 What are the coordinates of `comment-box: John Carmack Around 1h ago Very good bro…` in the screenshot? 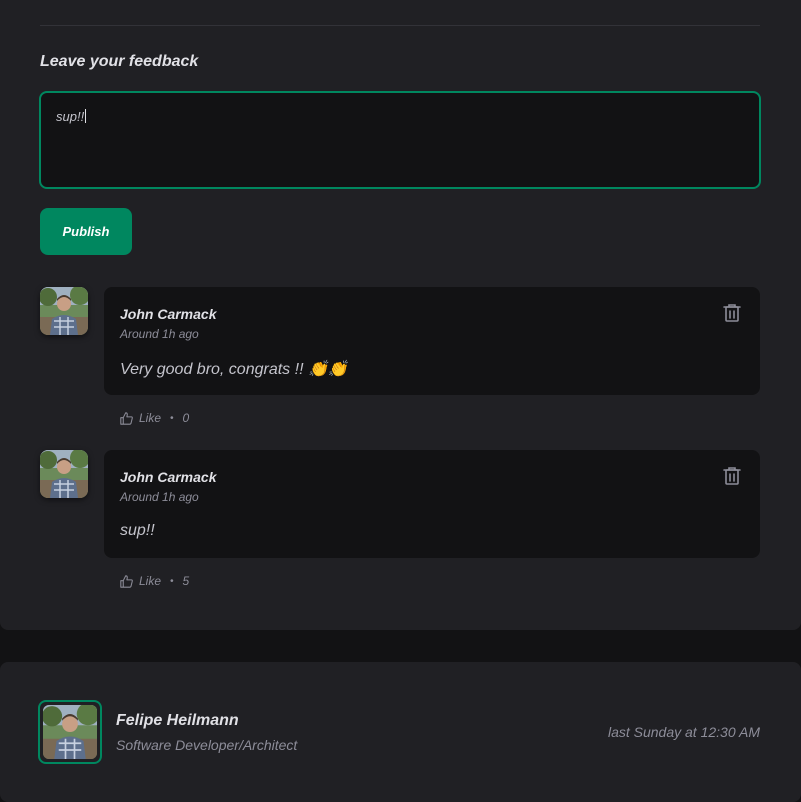 It's located at (432, 341).